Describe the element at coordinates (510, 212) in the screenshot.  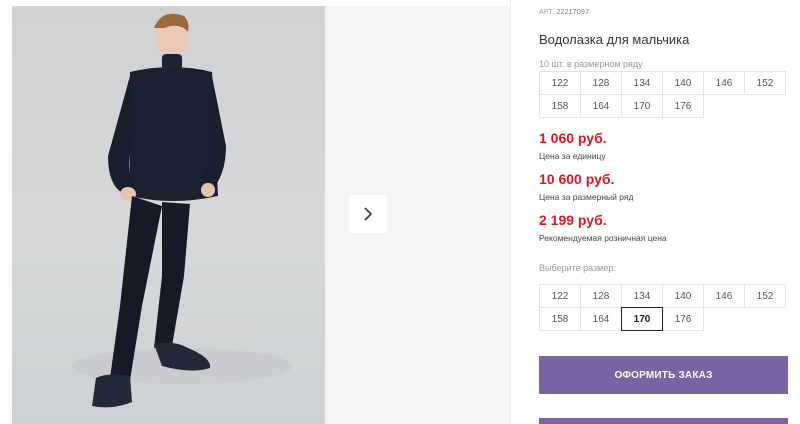
I see `column-divider` at that location.